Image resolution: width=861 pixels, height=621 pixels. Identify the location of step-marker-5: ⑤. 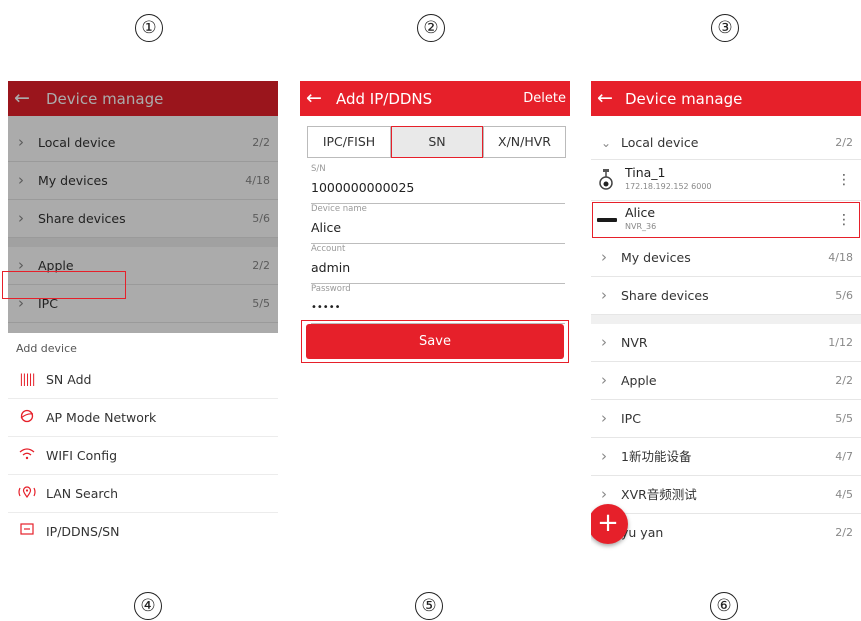
(429, 606).